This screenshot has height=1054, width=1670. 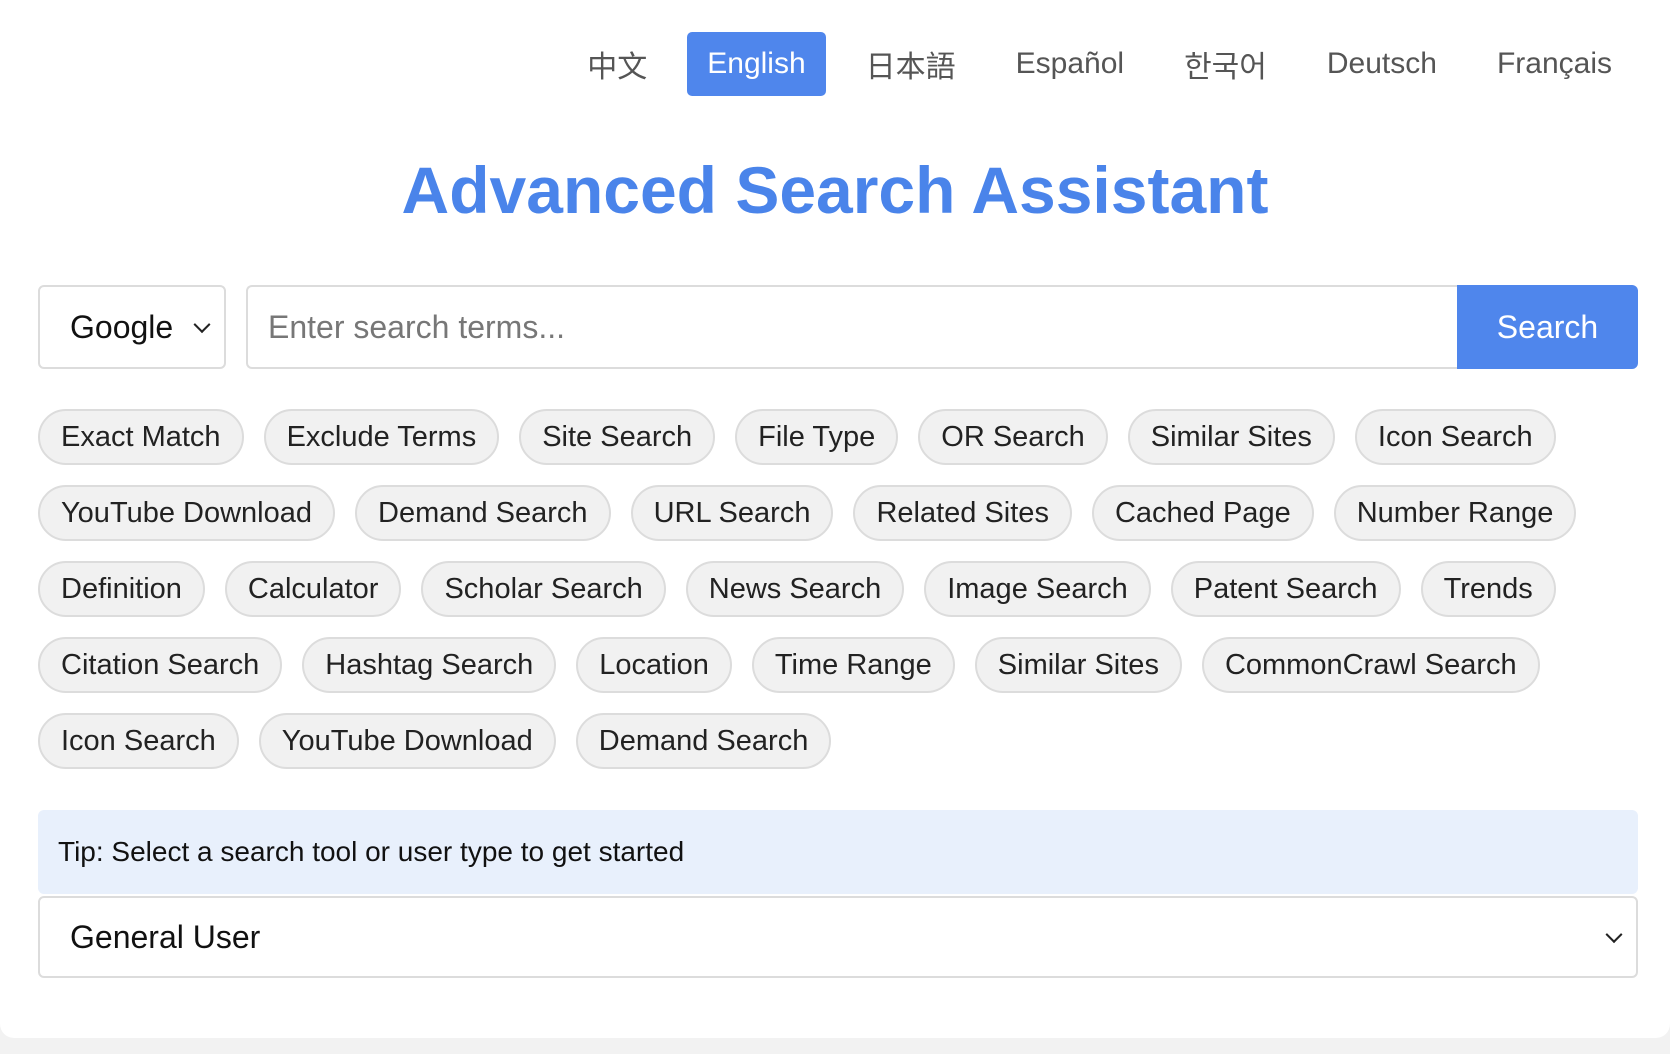 What do you see at coordinates (617, 64) in the screenshot?
I see `lang-chinese: 中文` at bounding box center [617, 64].